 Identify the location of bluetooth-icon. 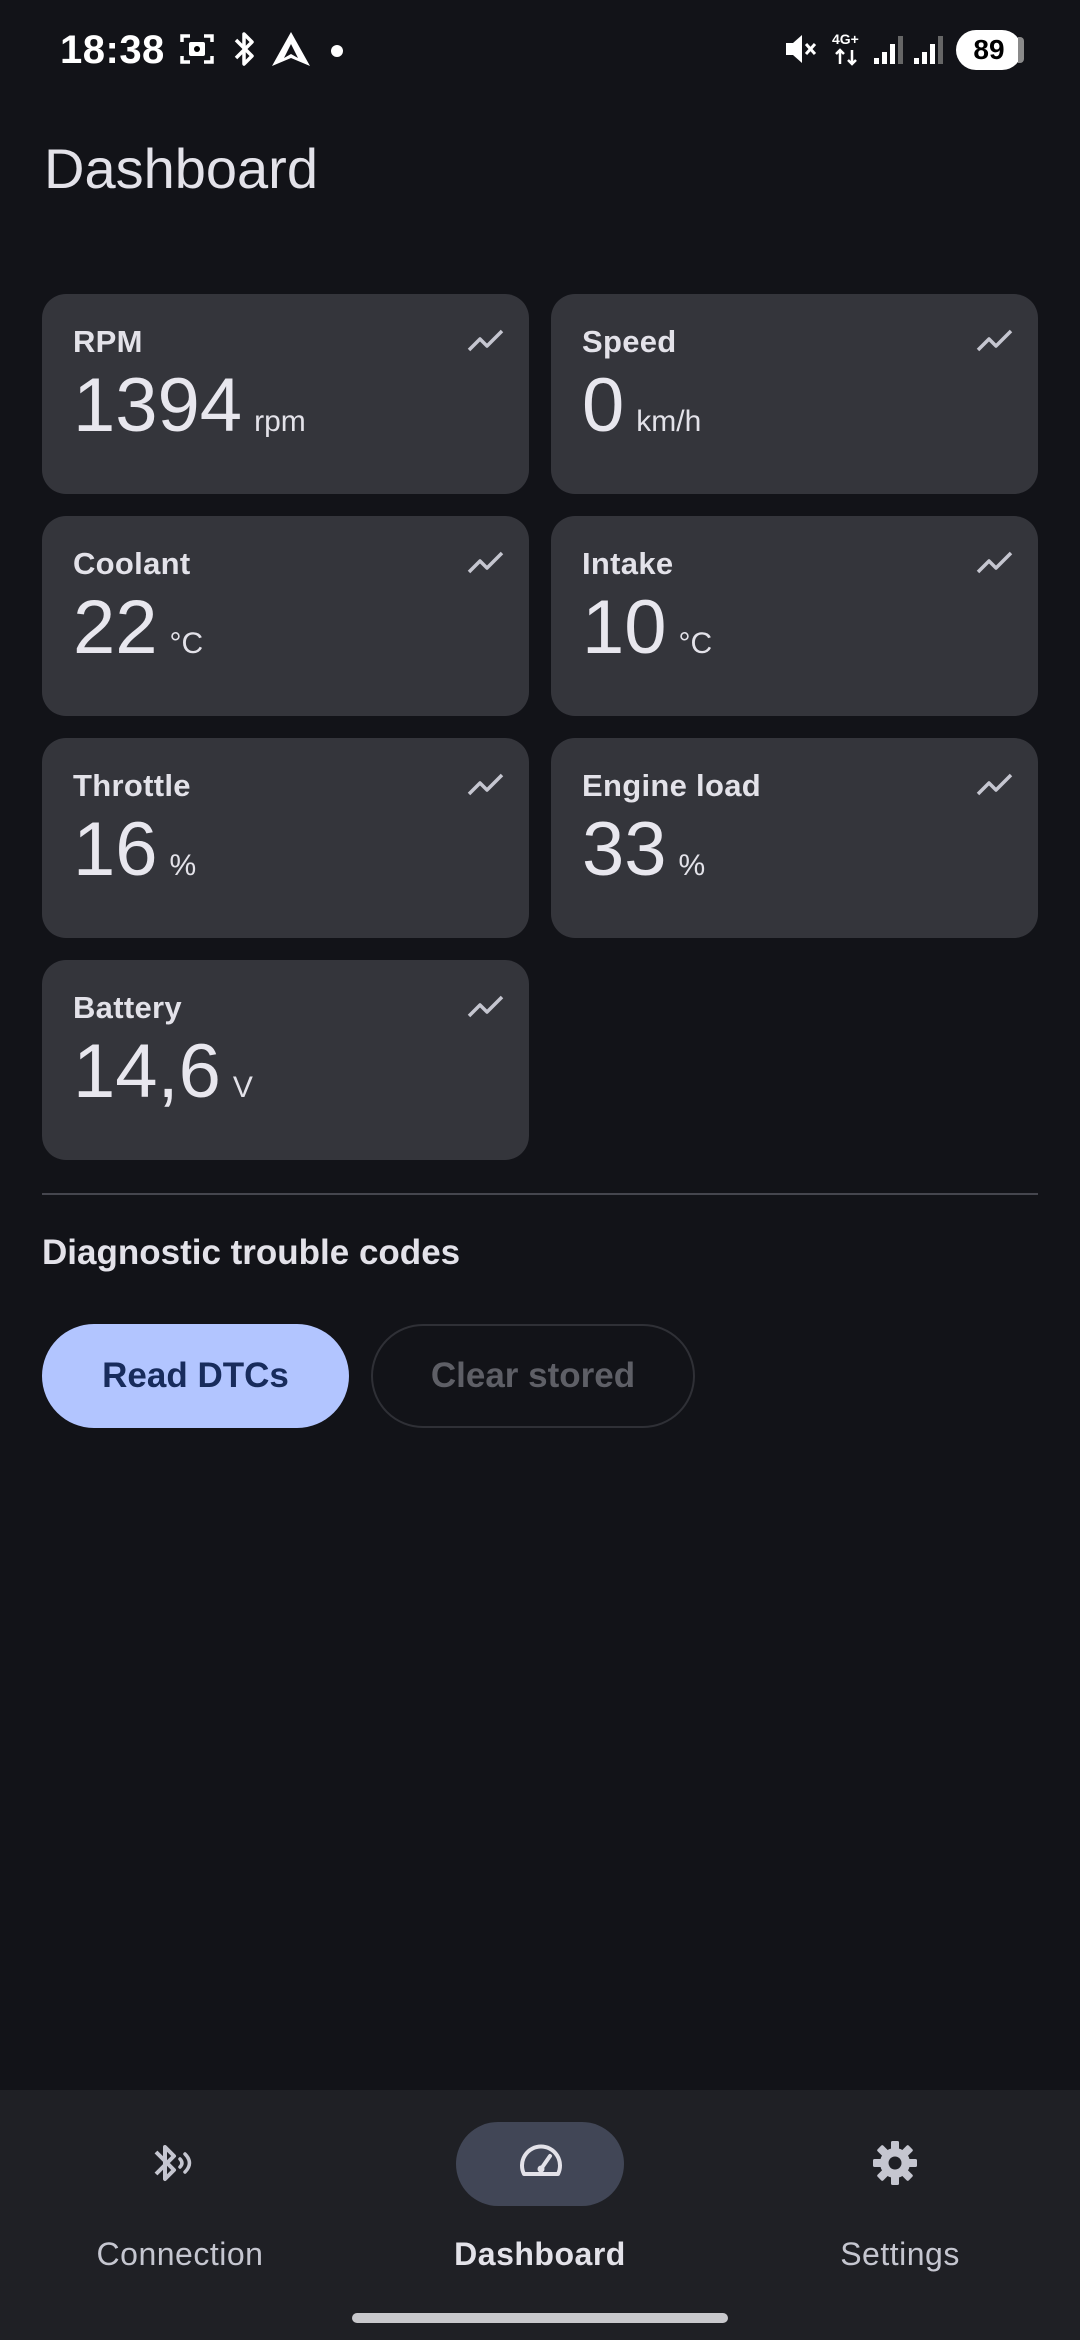
(244, 49).